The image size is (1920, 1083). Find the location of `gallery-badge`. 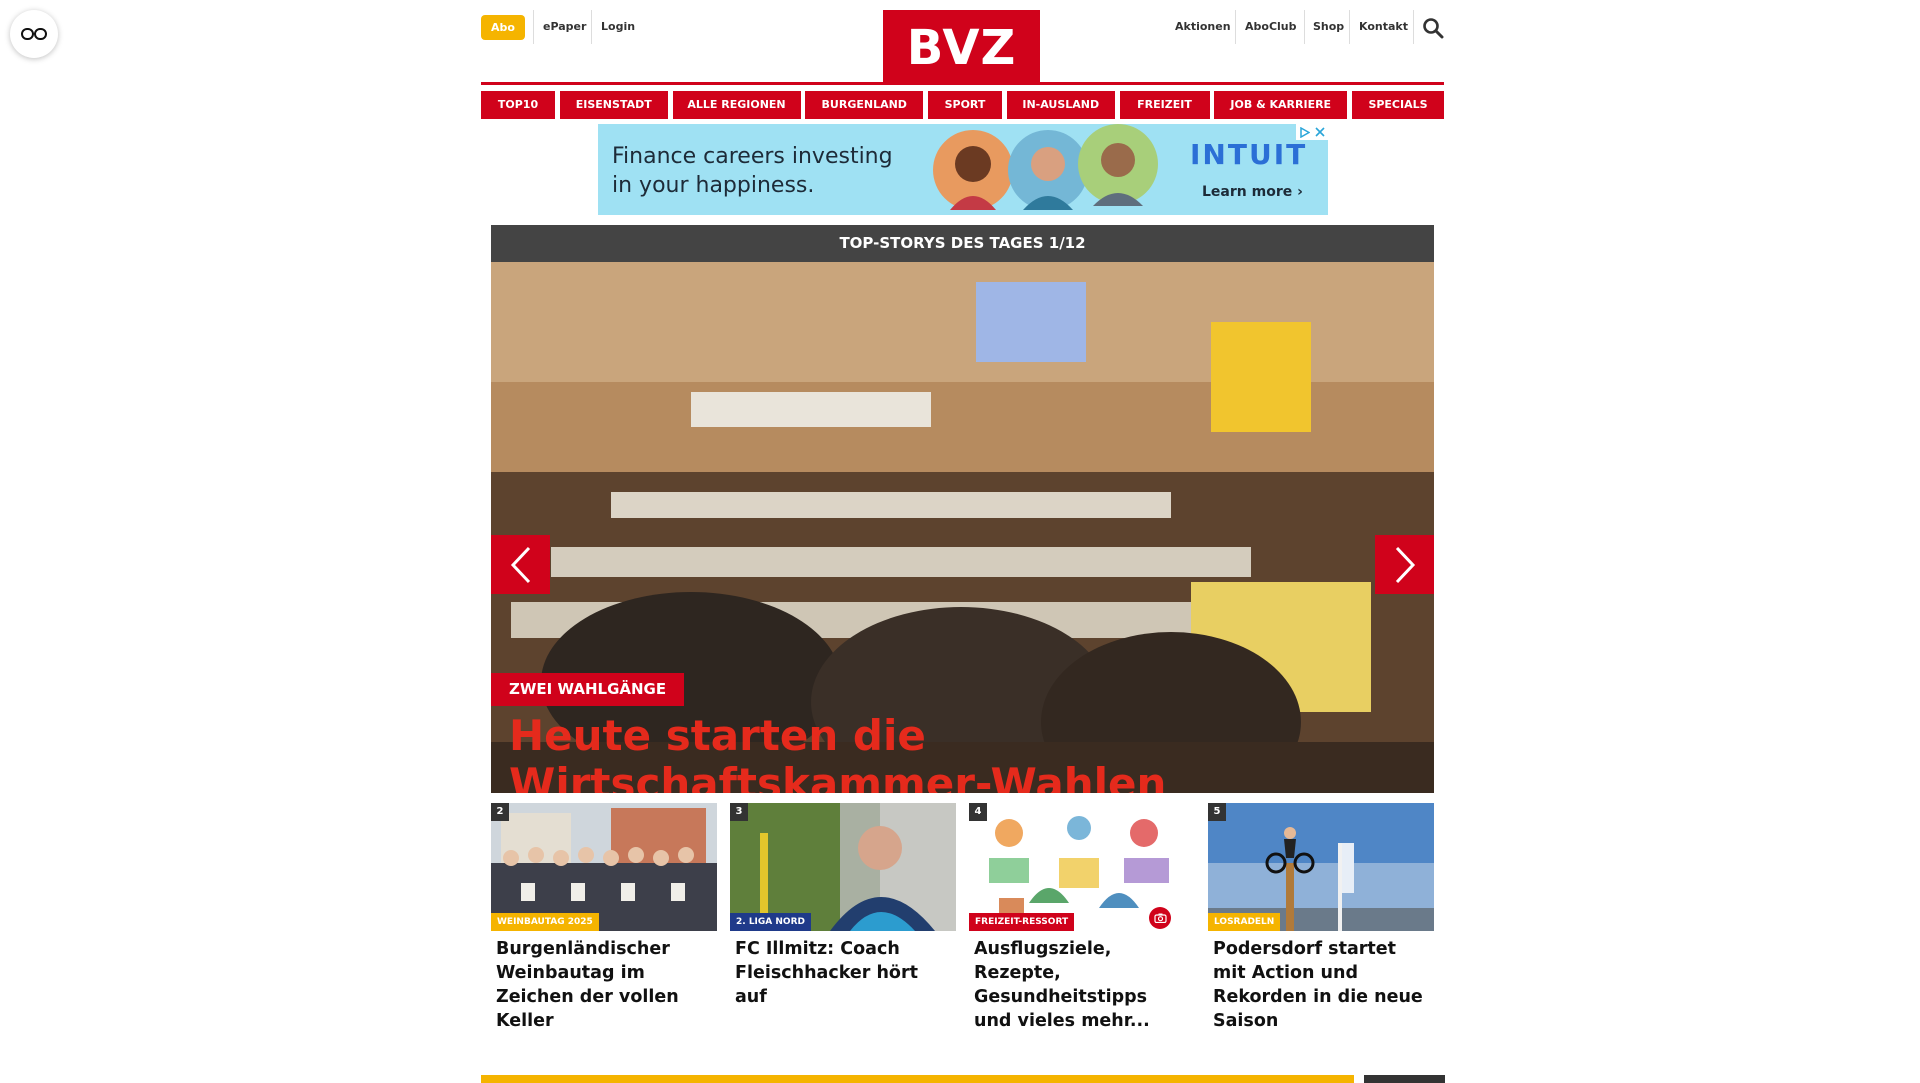

gallery-badge is located at coordinates (1160, 918).